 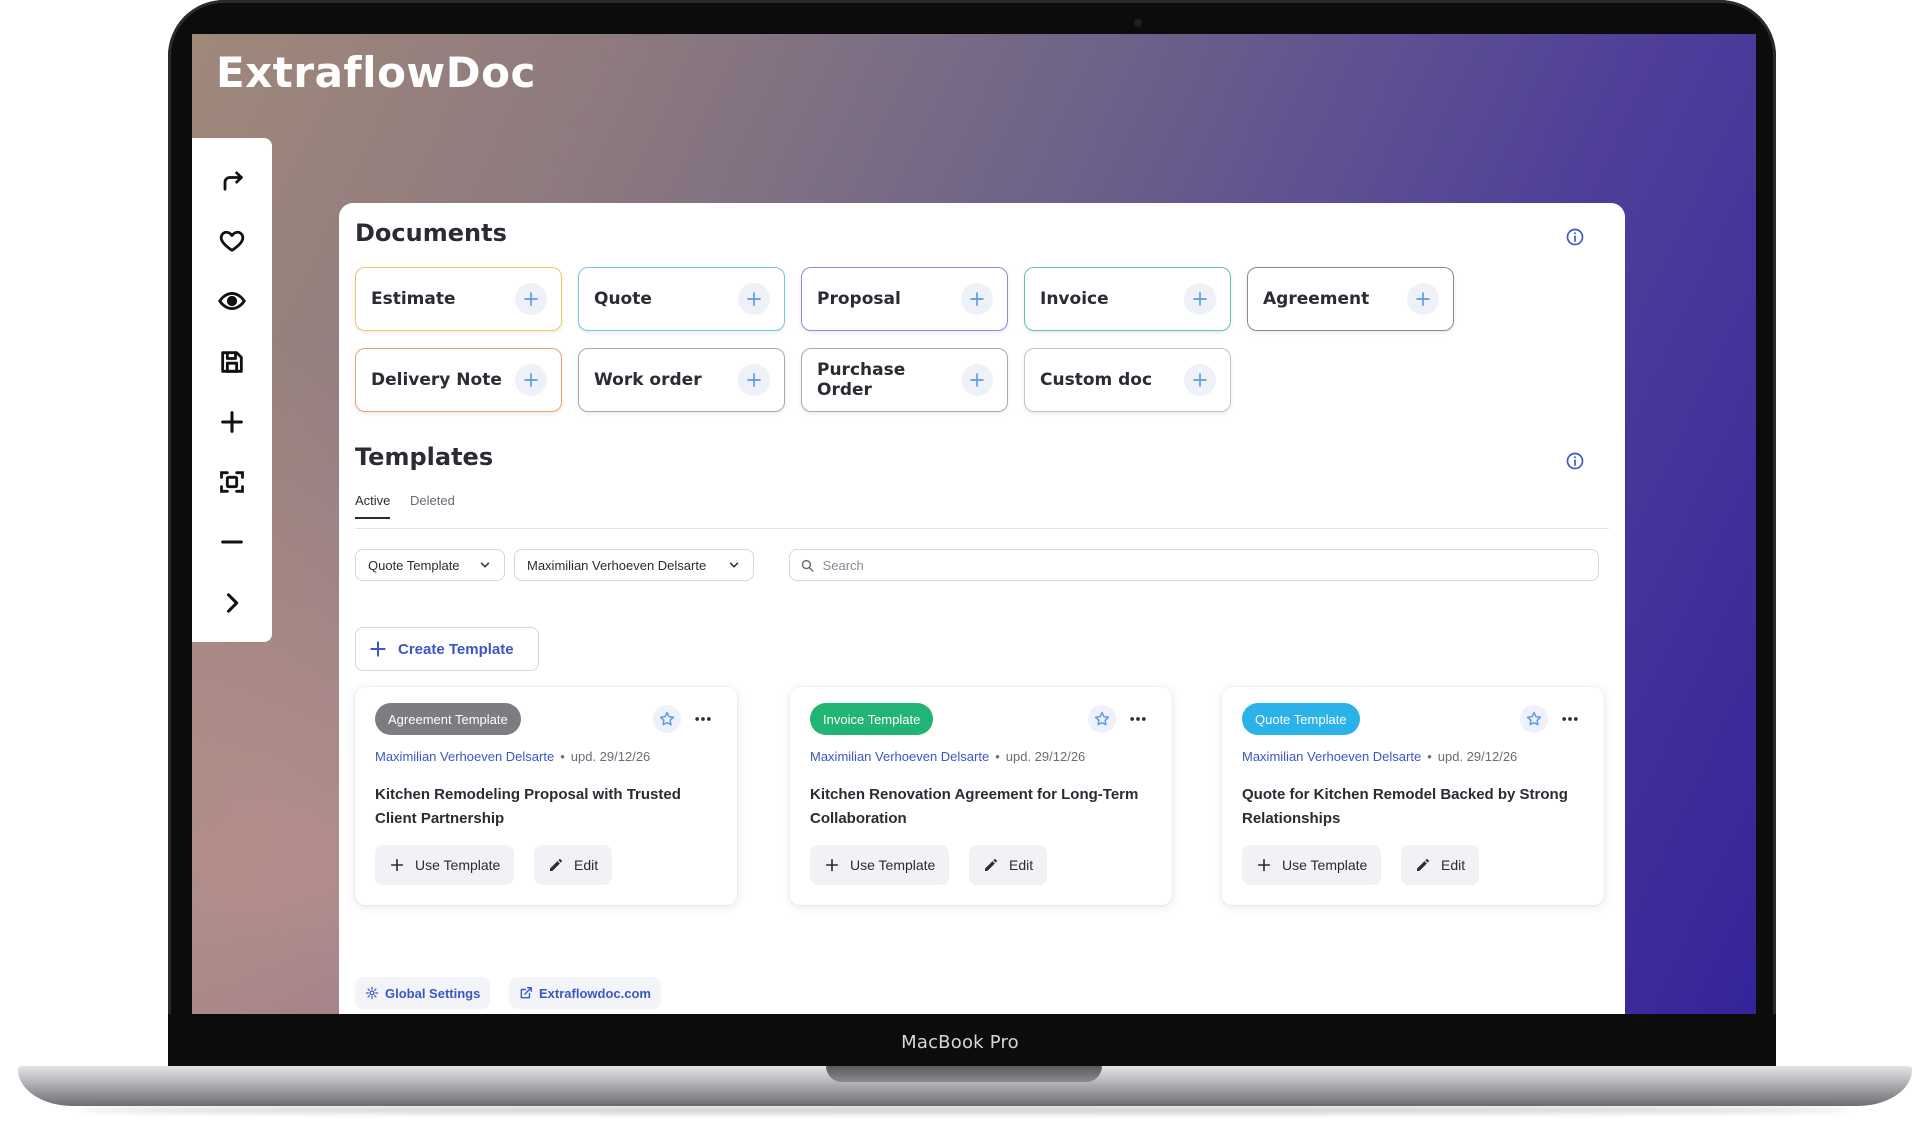 I want to click on doc-card-work-order: Work order, so click(x=681, y=380).